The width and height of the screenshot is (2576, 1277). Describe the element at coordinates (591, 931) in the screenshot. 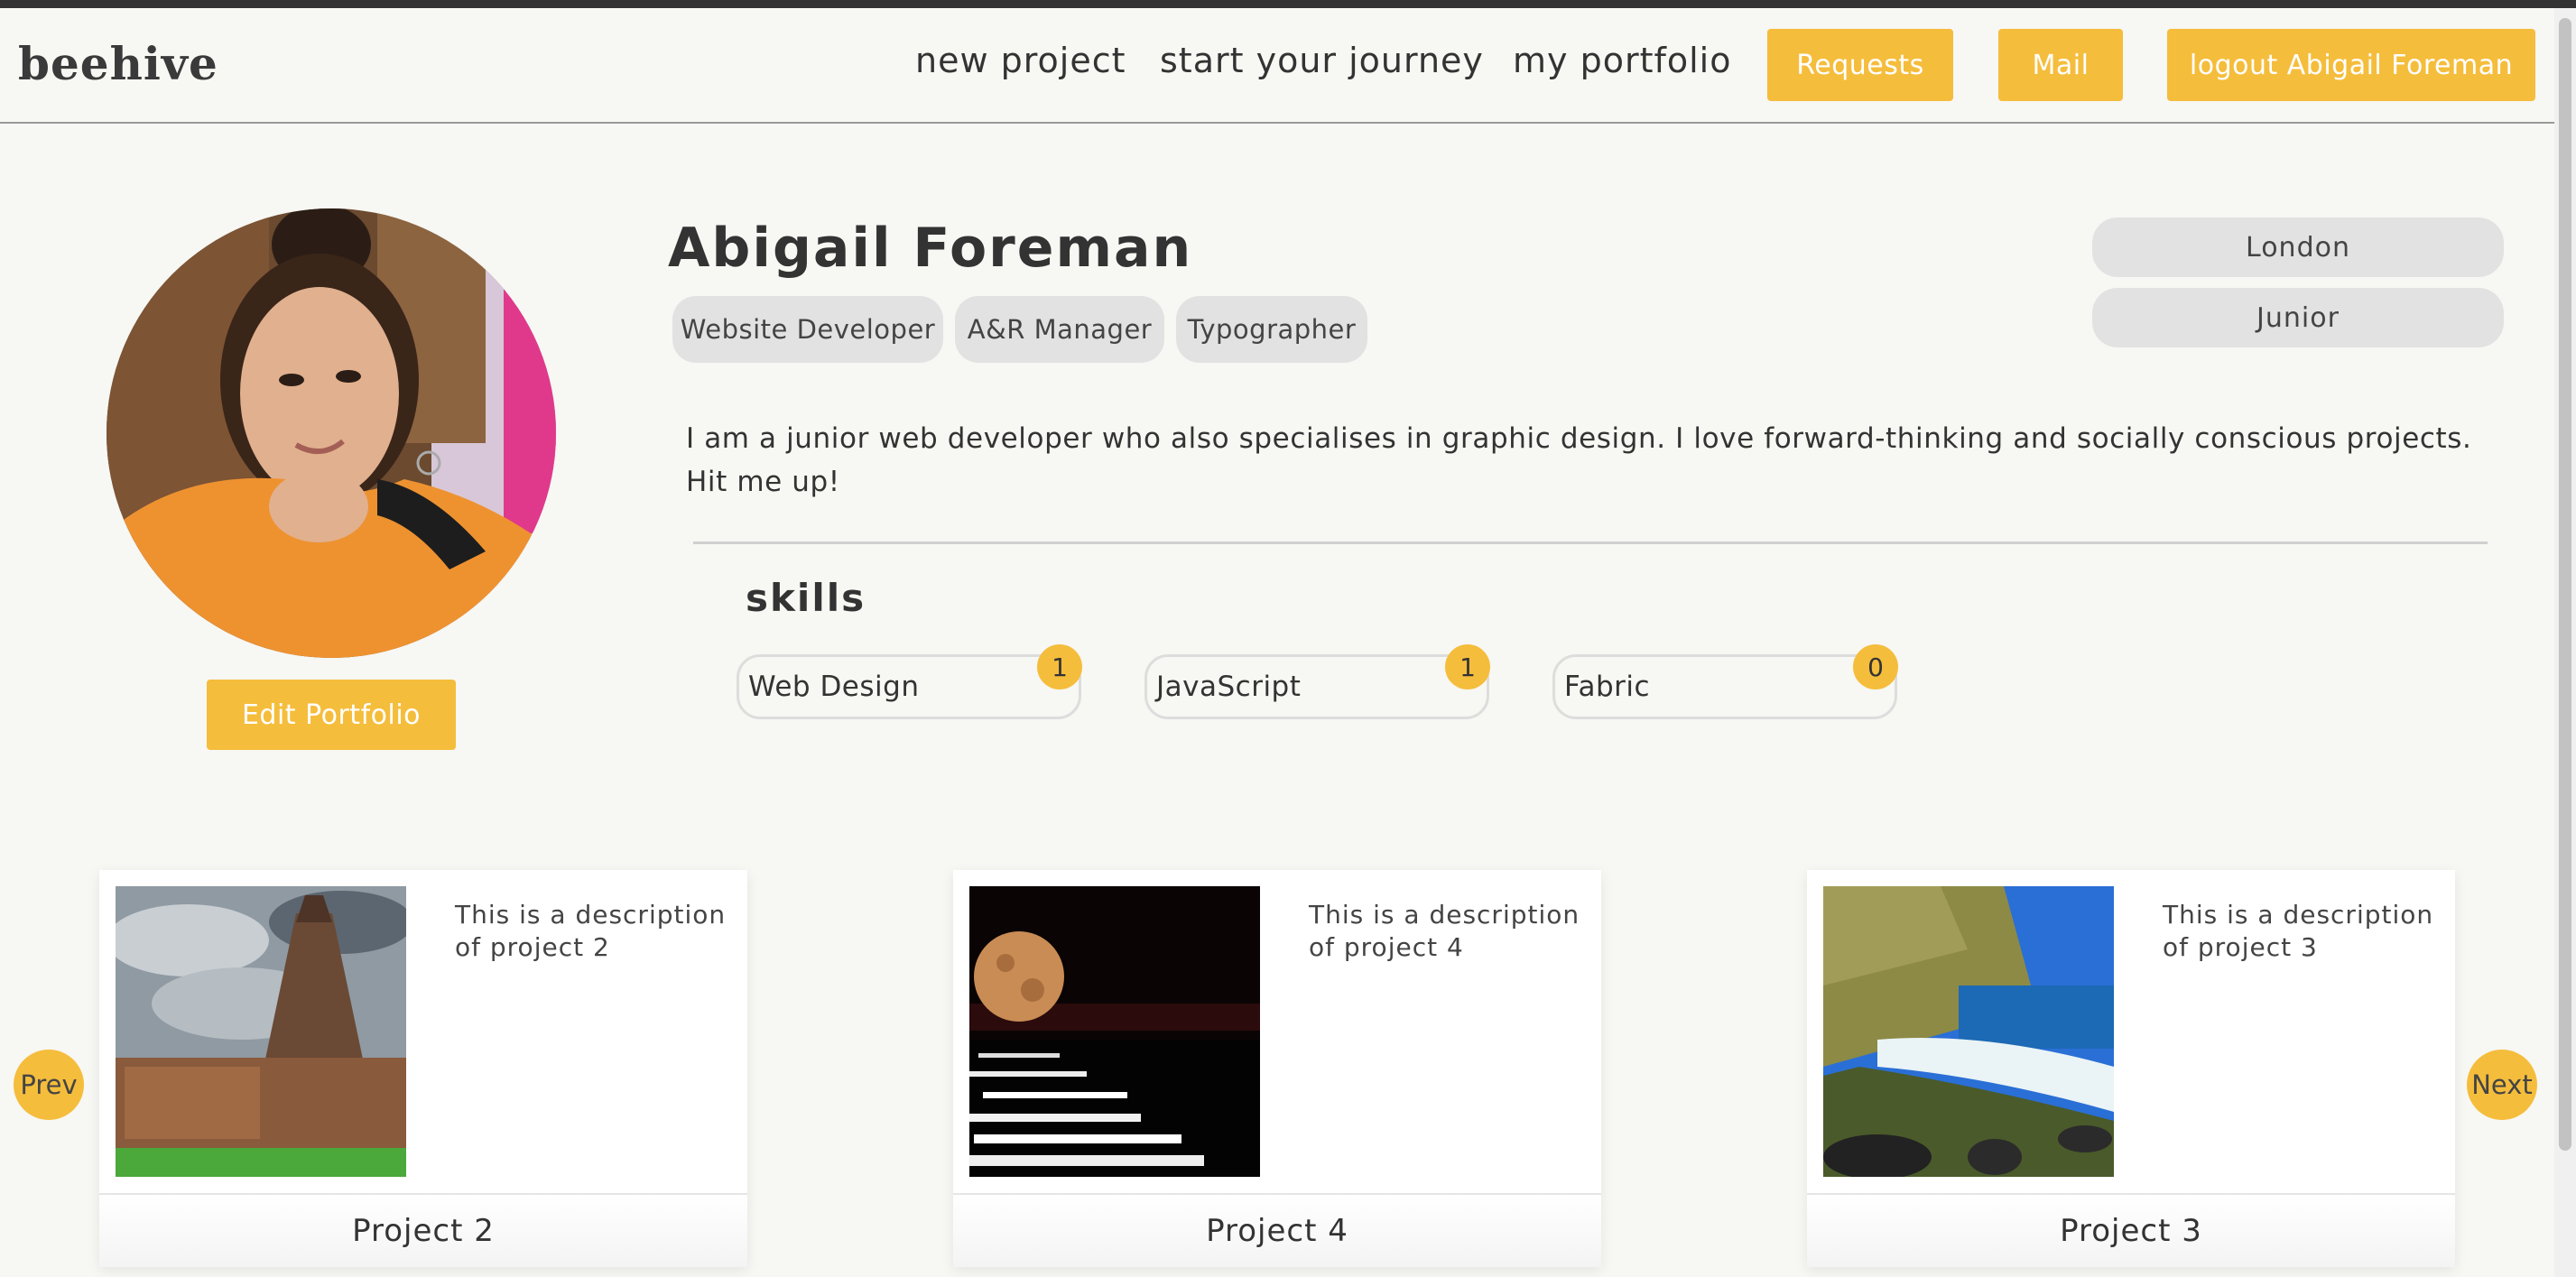

I see `project-description: This is a description of project 2` at that location.